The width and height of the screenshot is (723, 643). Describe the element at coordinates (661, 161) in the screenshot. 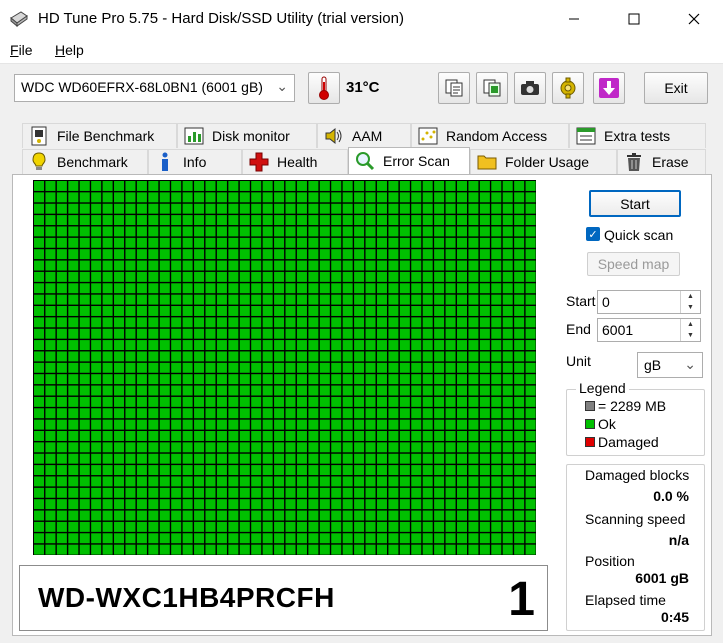

I see `tab-erase: Erase` at that location.